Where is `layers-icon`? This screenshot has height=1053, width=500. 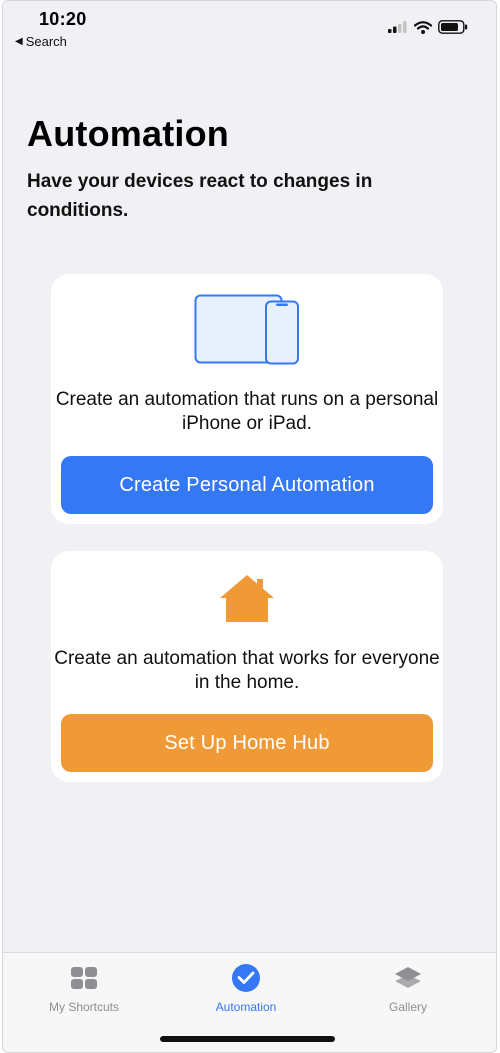
layers-icon is located at coordinates (408, 977).